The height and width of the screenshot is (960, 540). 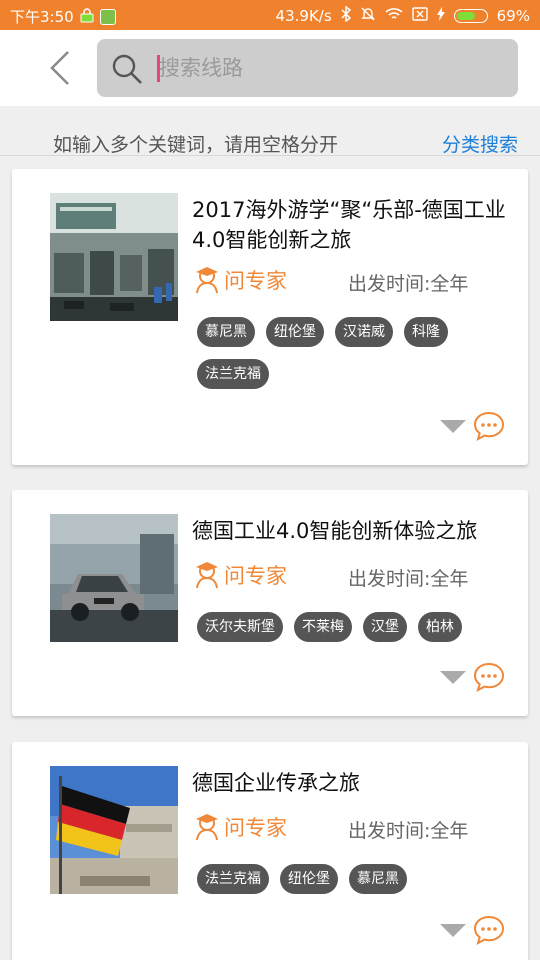 I want to click on search-input, so click(x=329, y=68).